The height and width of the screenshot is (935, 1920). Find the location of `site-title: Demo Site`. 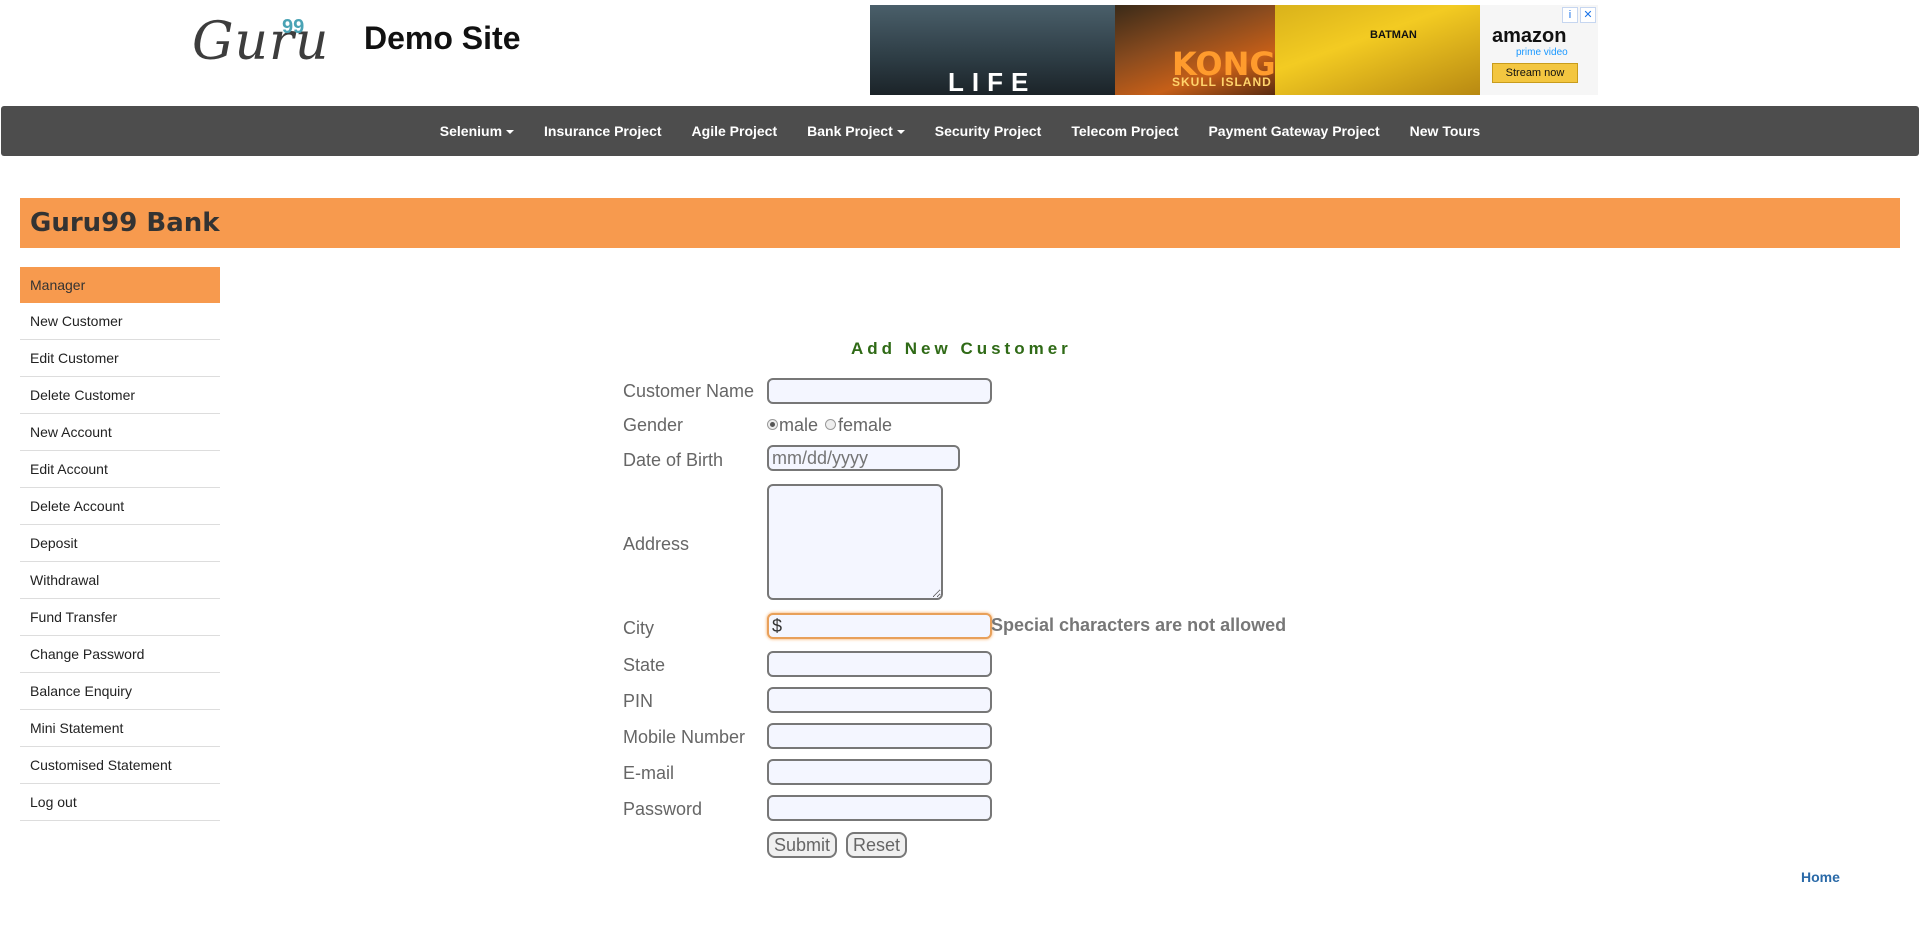

site-title: Demo Site is located at coordinates (442, 38).